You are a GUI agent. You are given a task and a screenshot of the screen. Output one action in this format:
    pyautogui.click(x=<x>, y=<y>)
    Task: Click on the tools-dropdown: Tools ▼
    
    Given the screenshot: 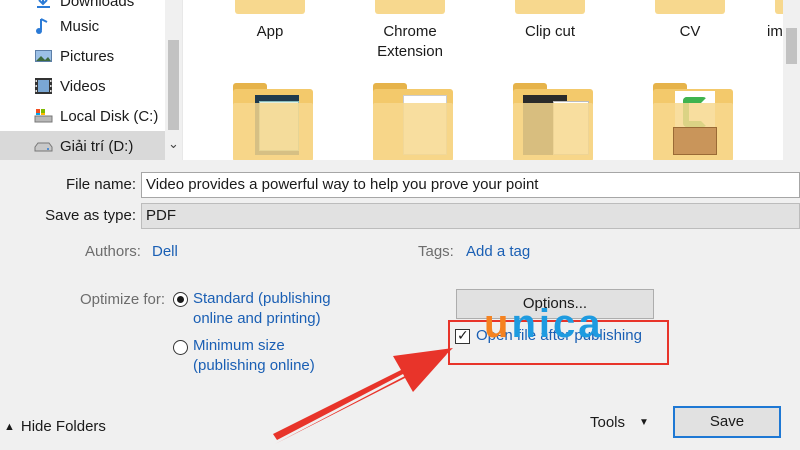 What is the action you would take?
    pyautogui.click(x=619, y=422)
    